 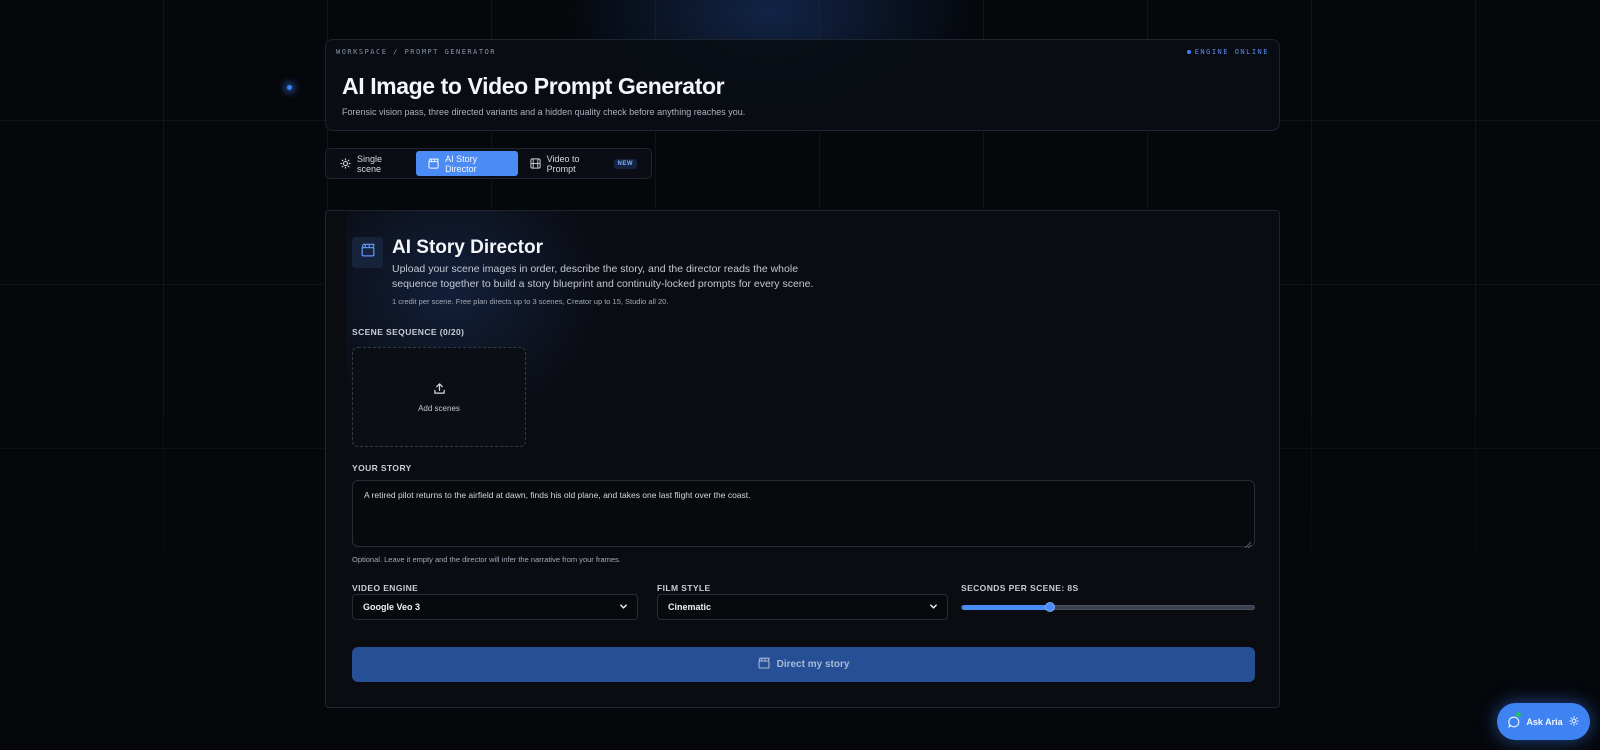 I want to click on breadcrumb: WORKSPACE / PROMPT GENERATOR, so click(x=416, y=52).